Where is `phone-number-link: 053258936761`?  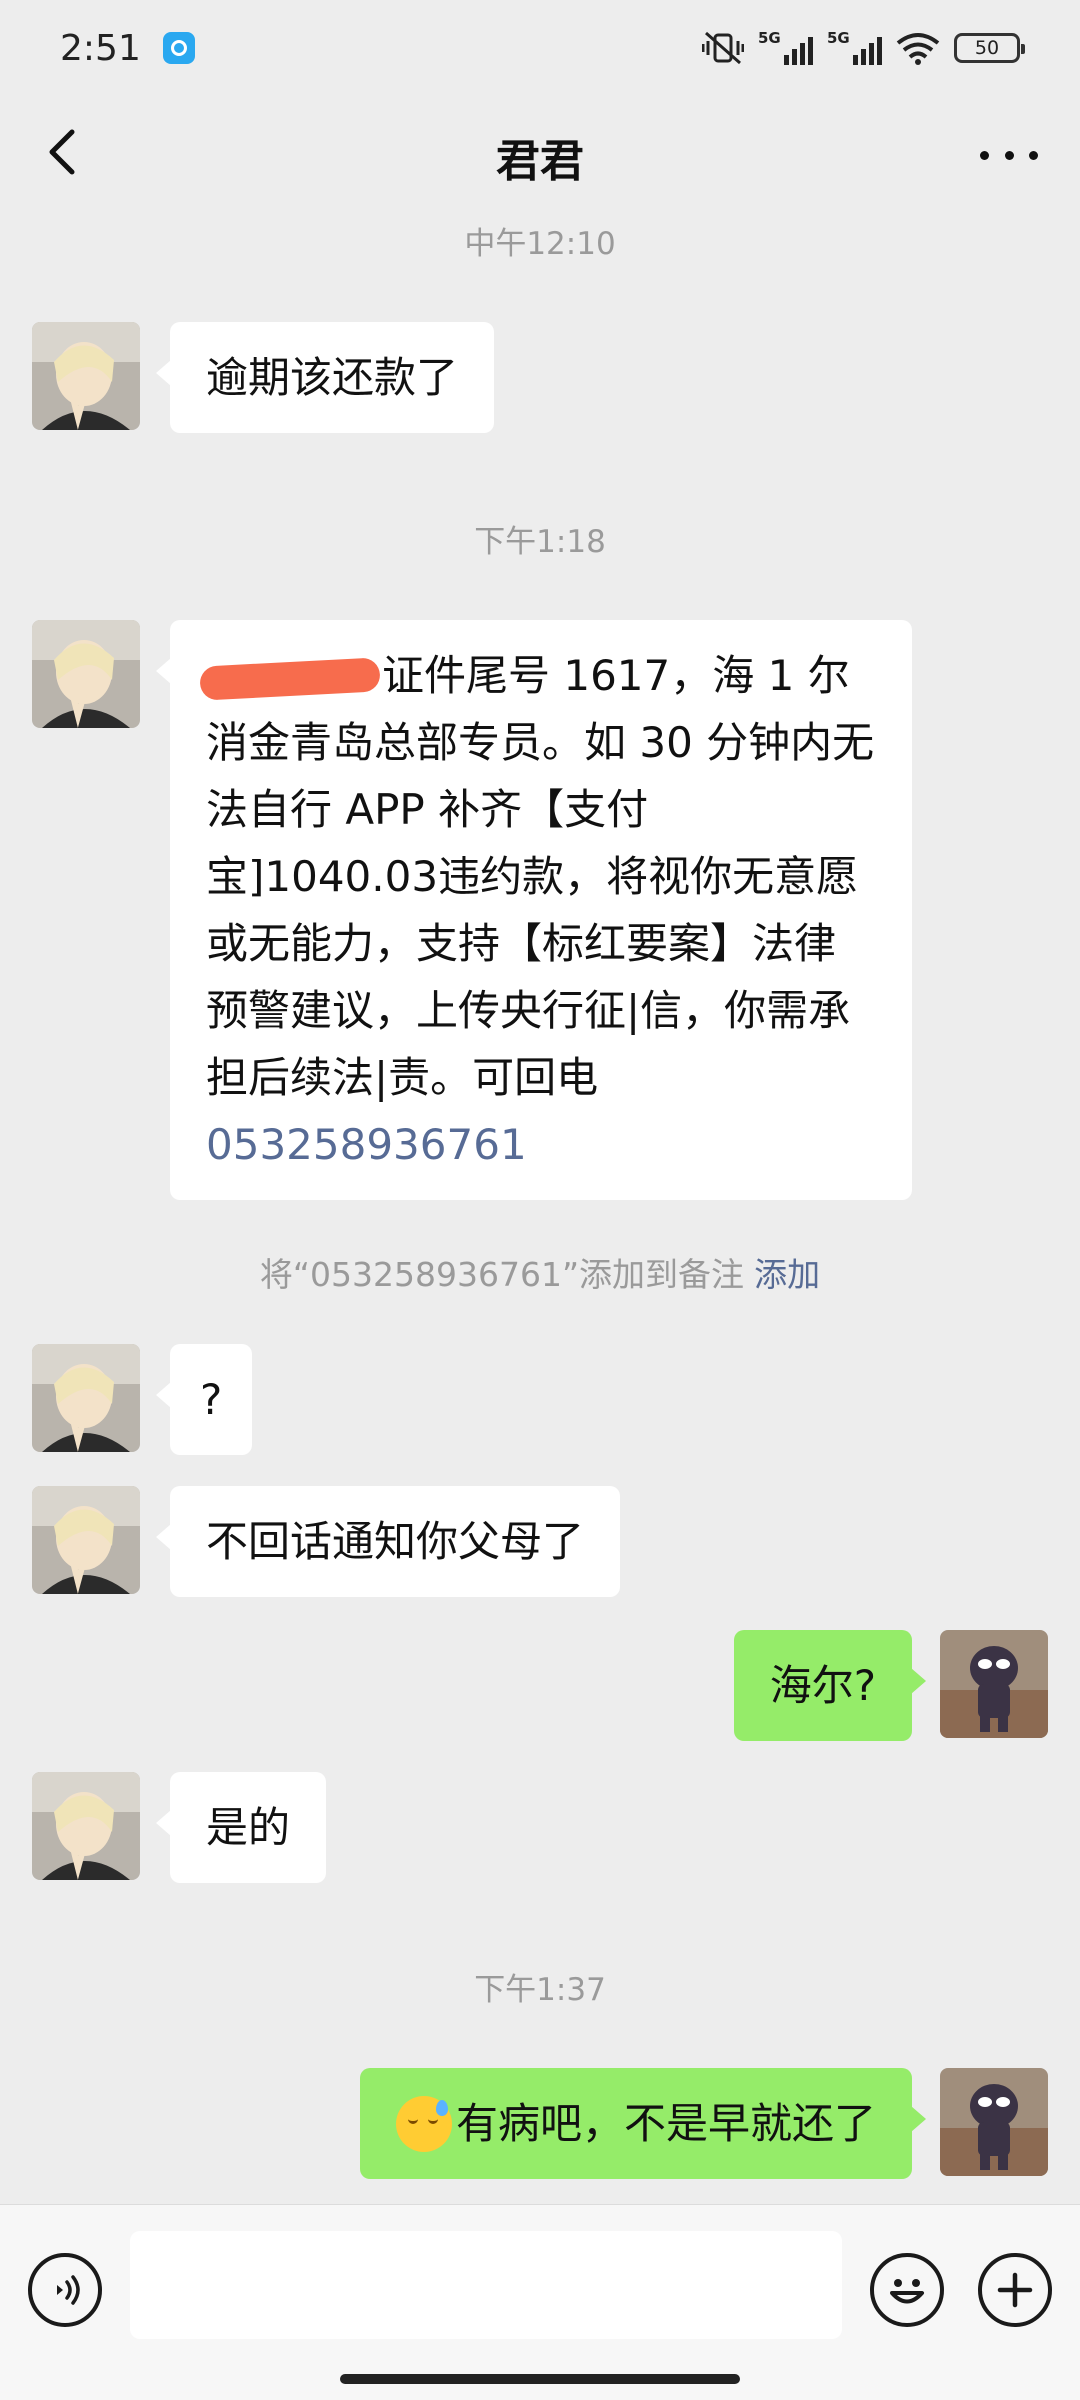 phone-number-link: 053258936761 is located at coordinates (366, 1144).